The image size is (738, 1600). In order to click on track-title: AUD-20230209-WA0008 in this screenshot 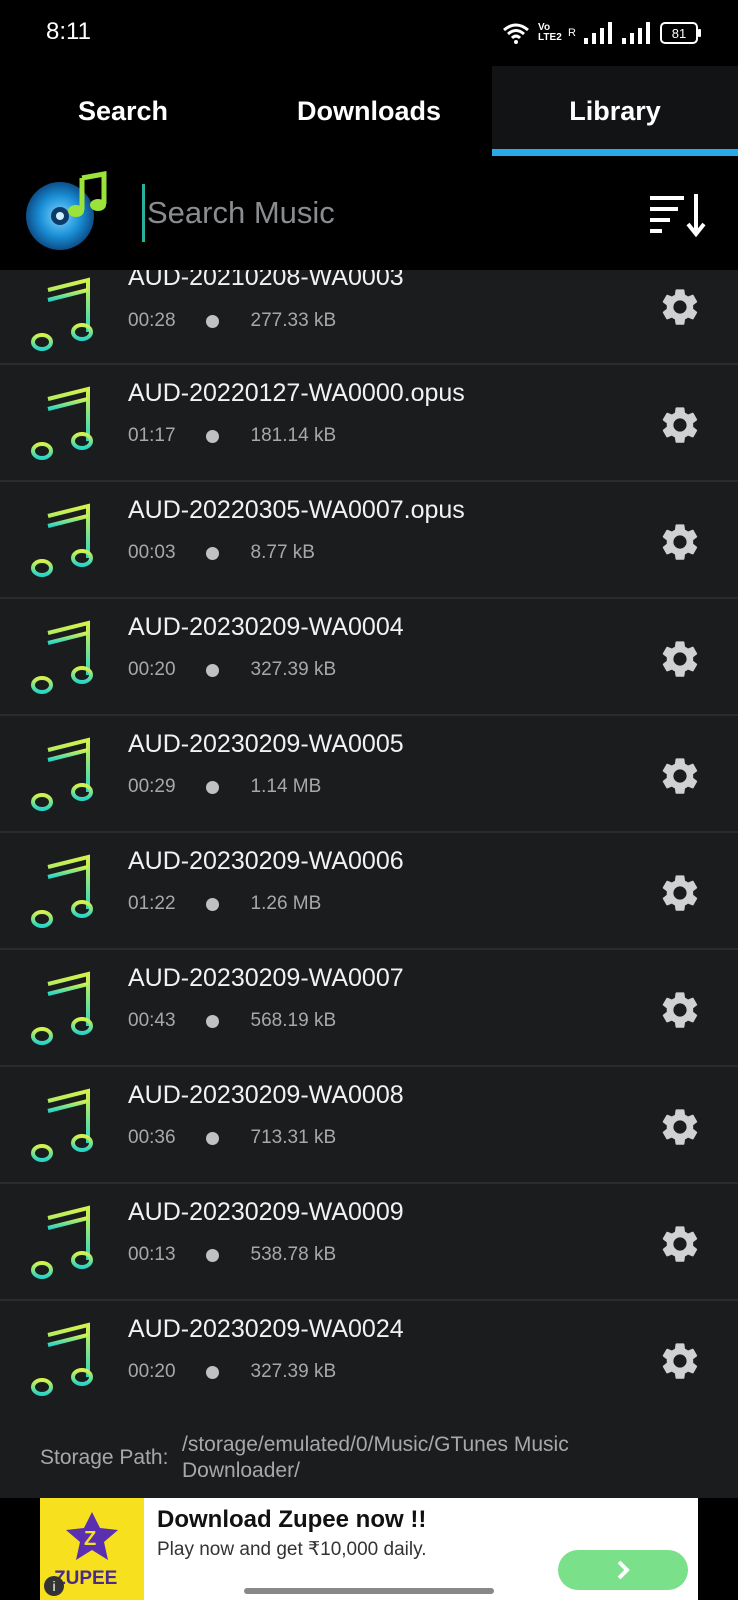, I will do `click(266, 1095)`.